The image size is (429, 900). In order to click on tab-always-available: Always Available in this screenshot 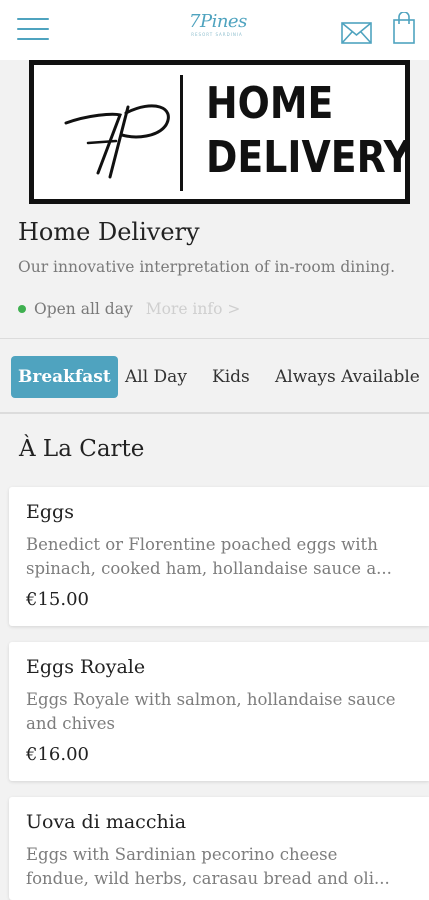, I will do `click(347, 377)`.